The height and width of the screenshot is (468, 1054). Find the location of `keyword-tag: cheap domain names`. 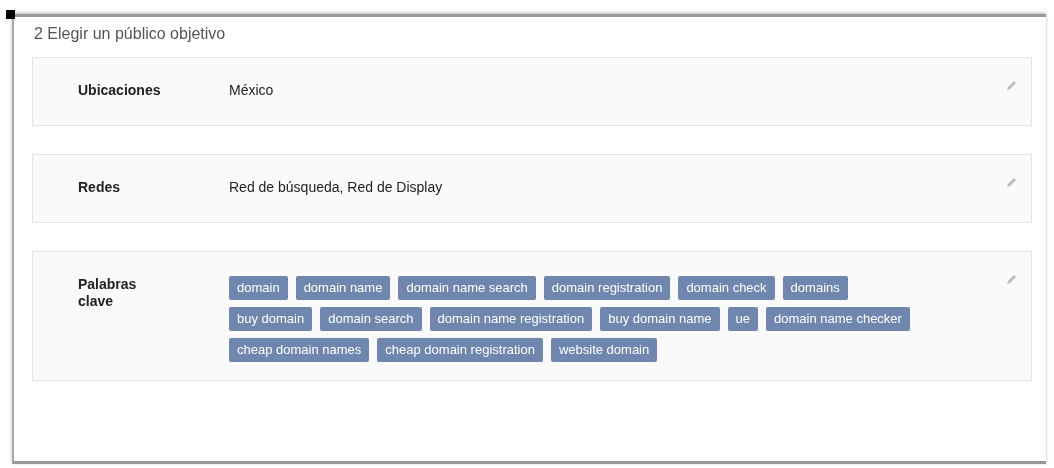

keyword-tag: cheap domain names is located at coordinates (299, 350).